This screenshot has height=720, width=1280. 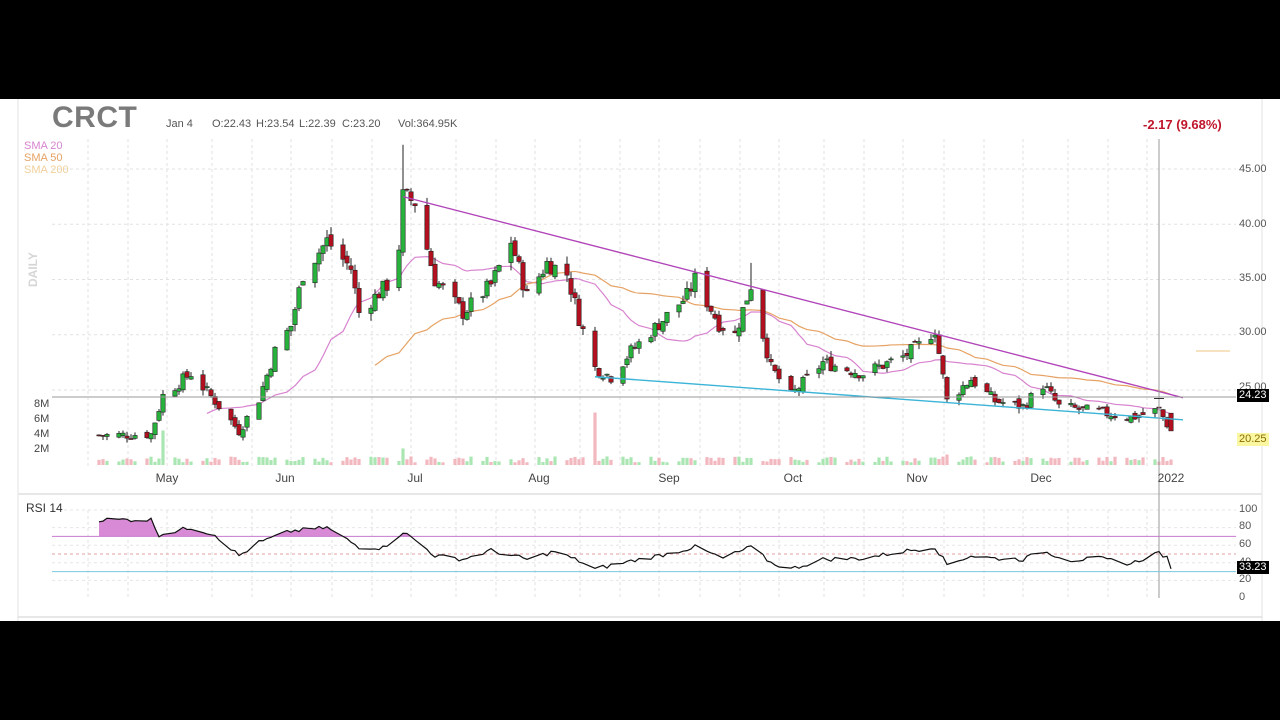 What do you see at coordinates (275, 124) in the screenshot?
I see `high-value: H:23.54` at bounding box center [275, 124].